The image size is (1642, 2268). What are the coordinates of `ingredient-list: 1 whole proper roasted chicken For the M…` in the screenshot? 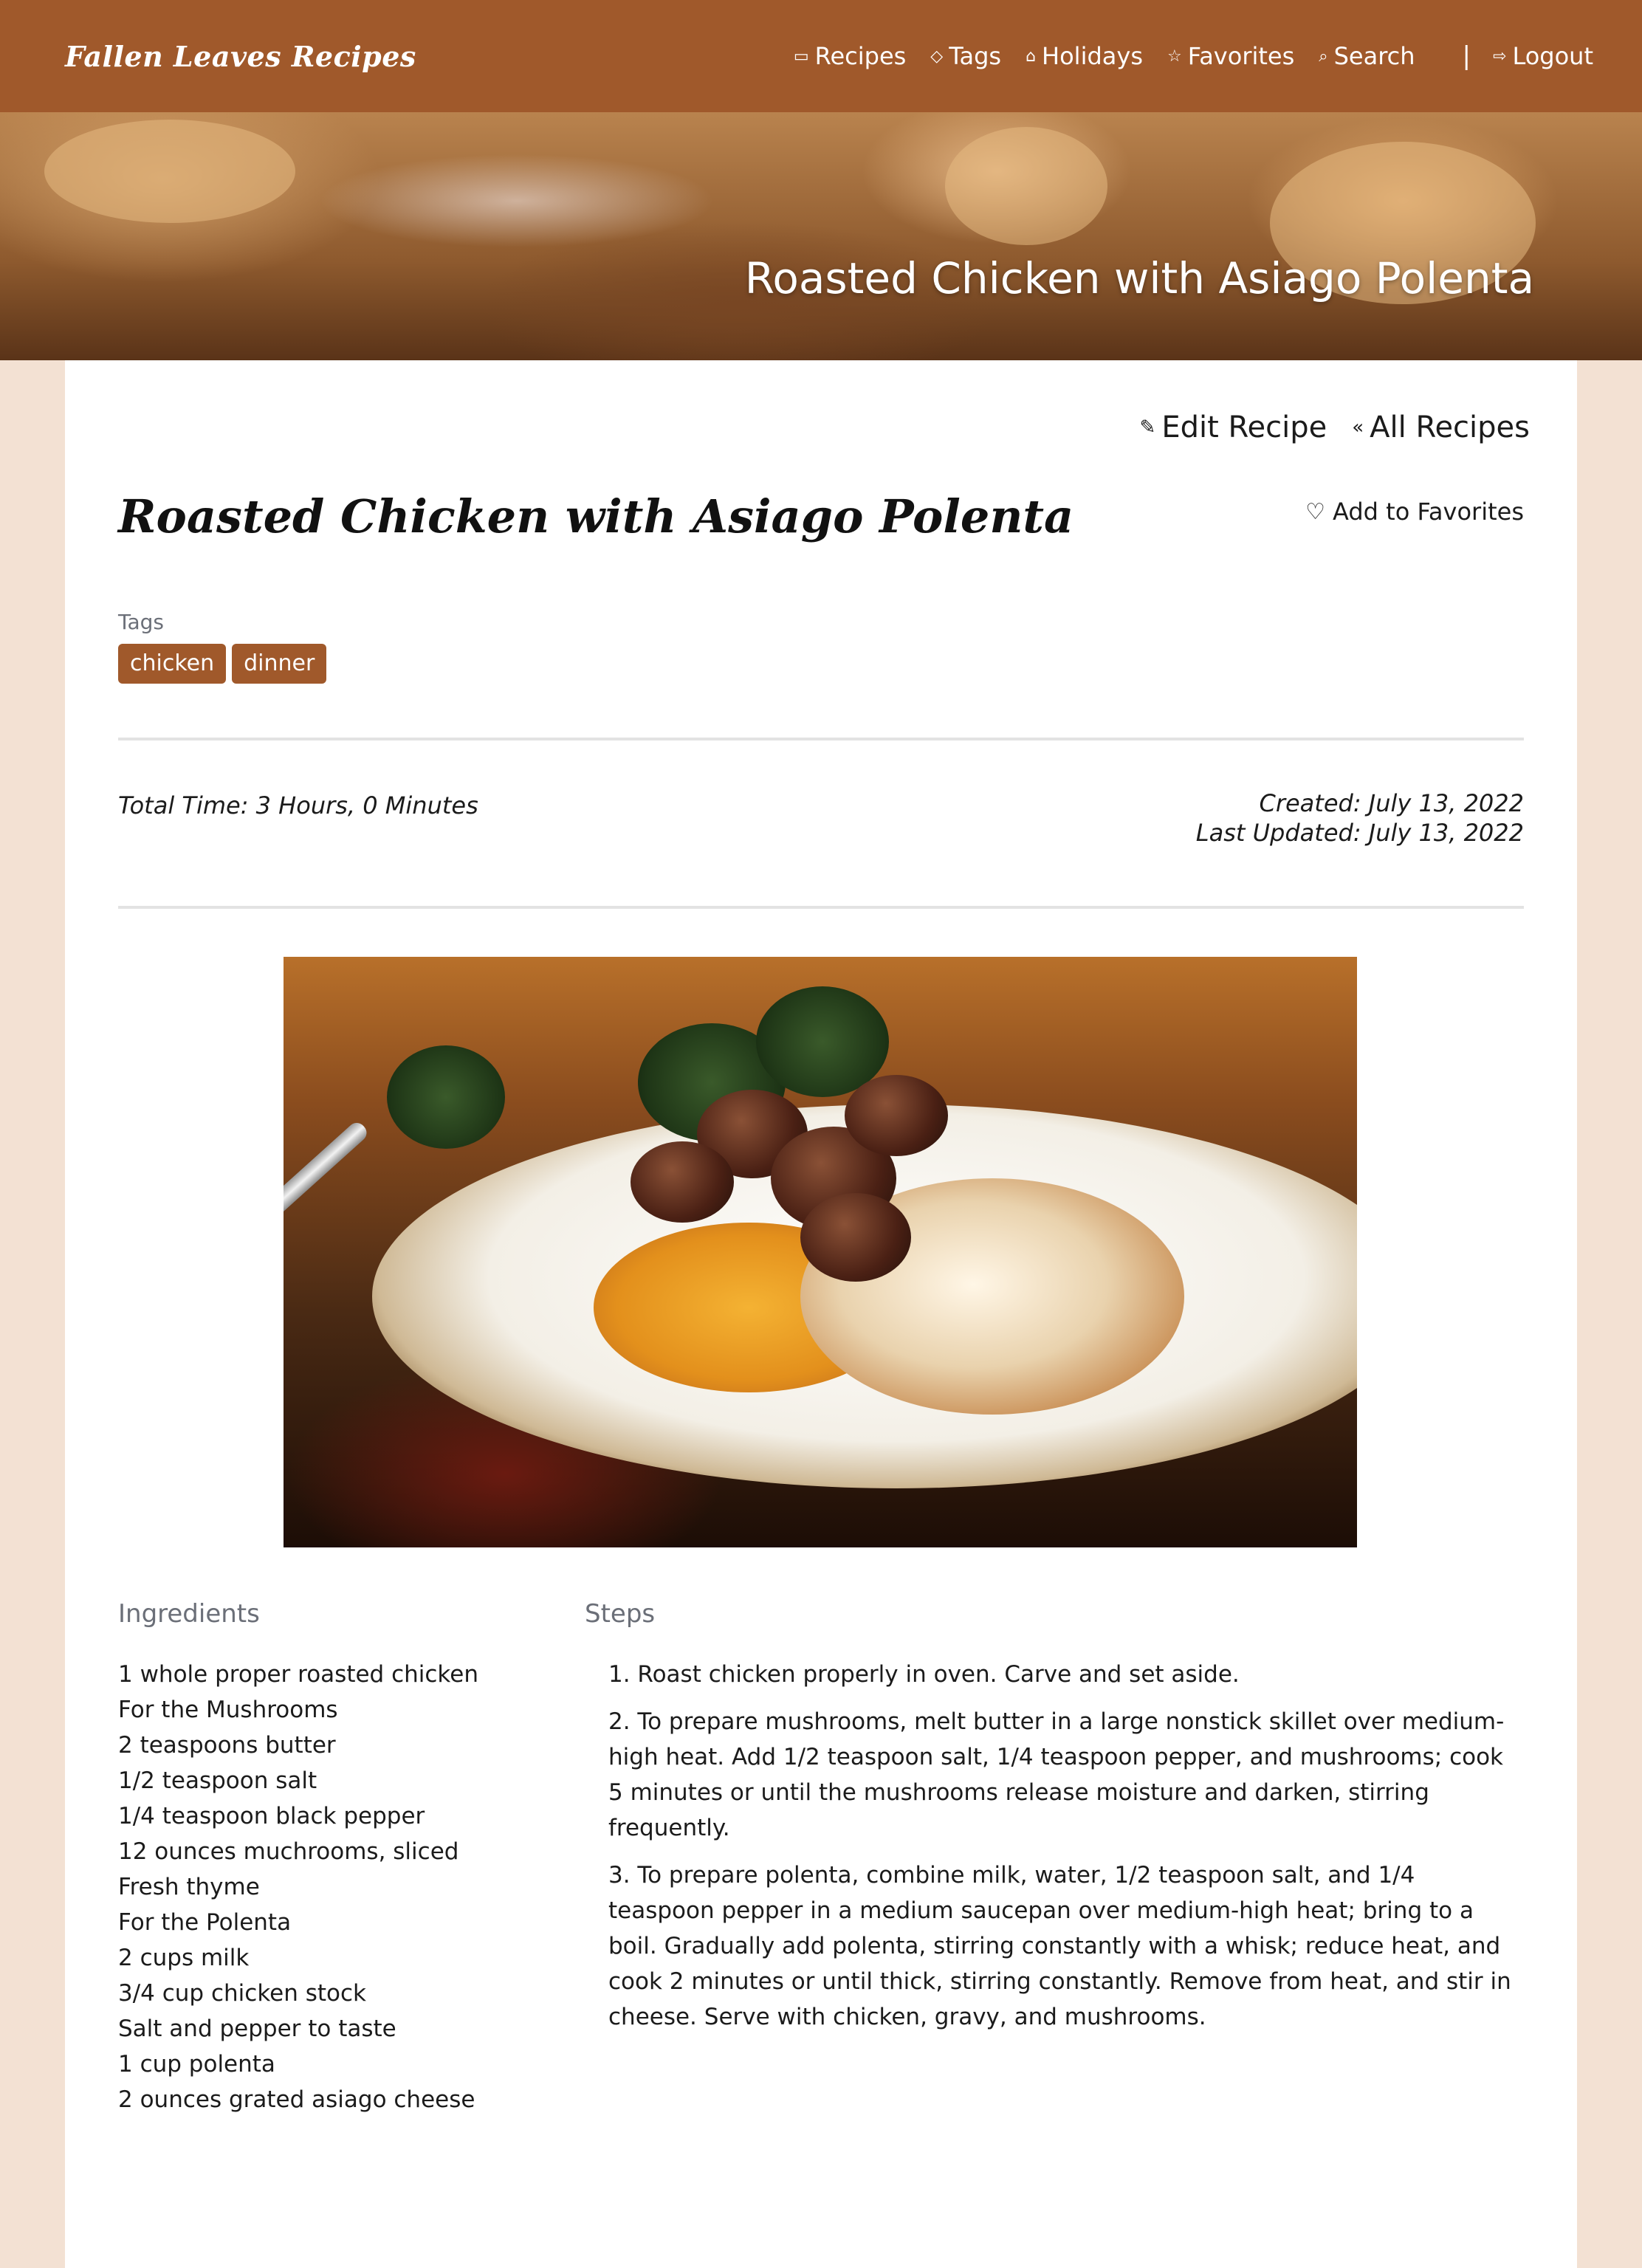 It's located at (298, 1887).